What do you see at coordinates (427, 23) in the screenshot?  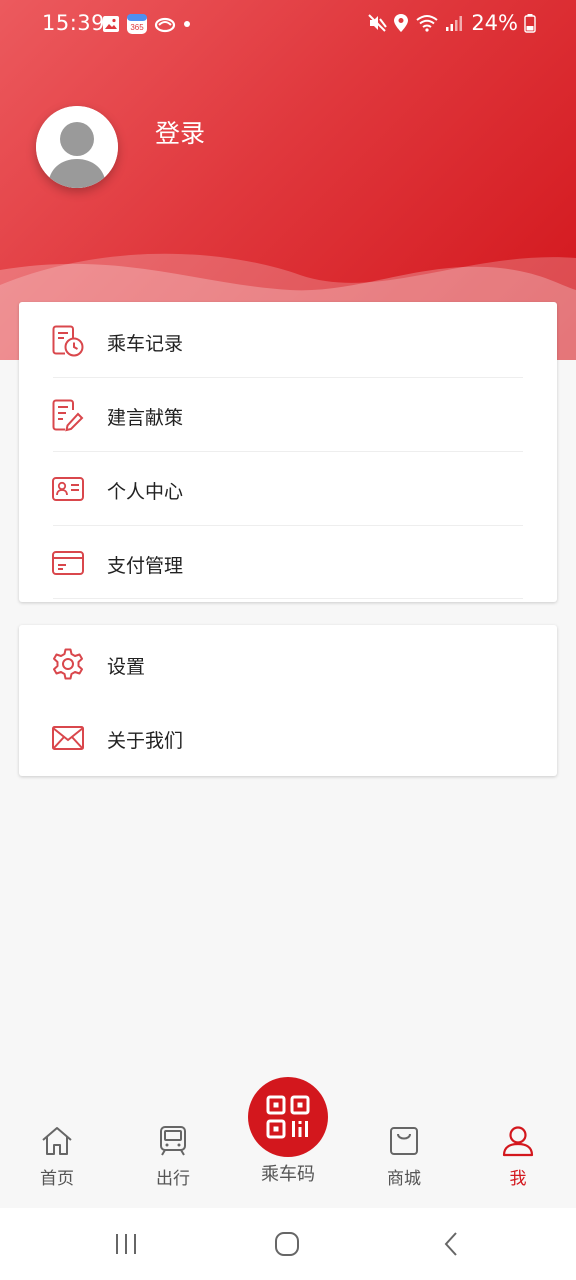 I see `wifi-icon` at bounding box center [427, 23].